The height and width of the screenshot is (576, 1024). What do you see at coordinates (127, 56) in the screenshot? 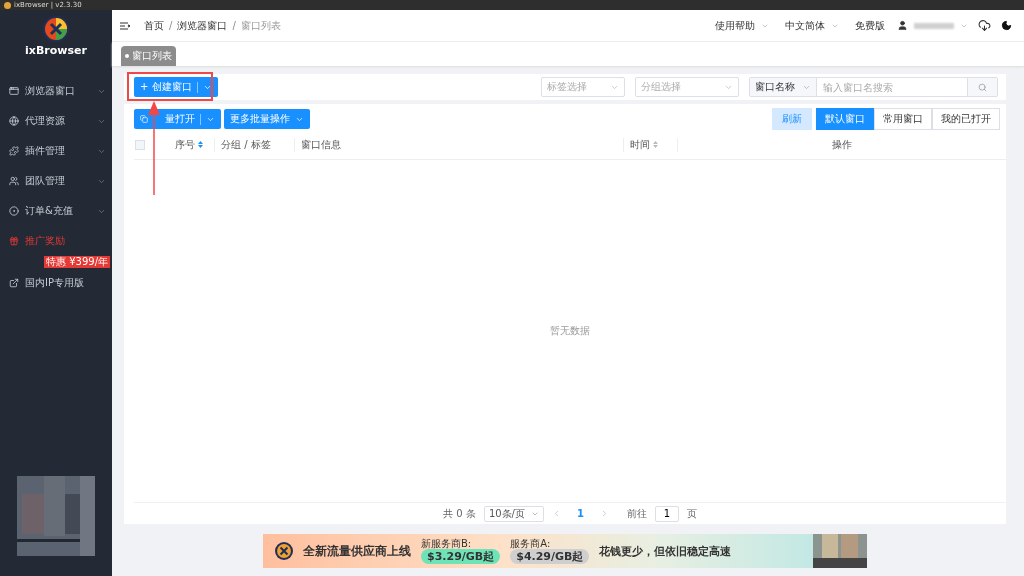
I see `dot-icon` at bounding box center [127, 56].